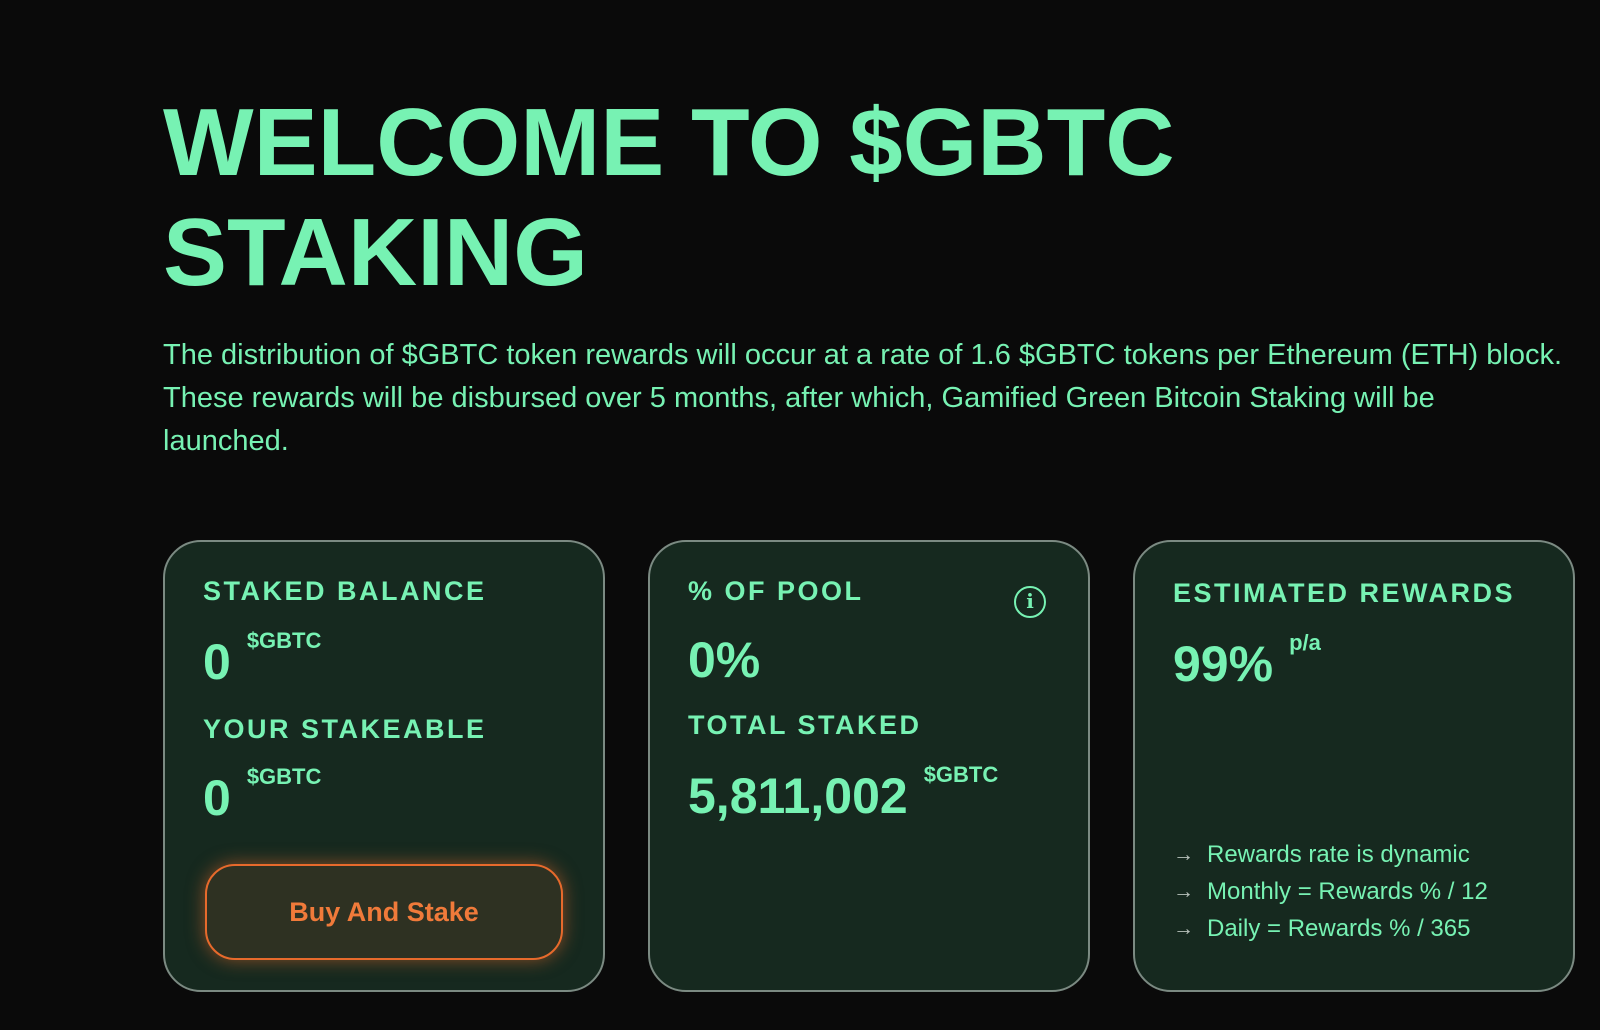  I want to click on estimated-rewards-value: 99%, so click(1223, 664).